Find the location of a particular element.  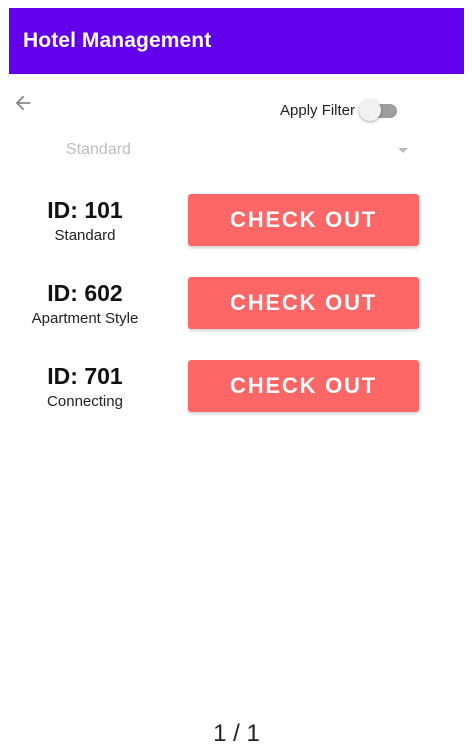

room-type-spinner: Standard is located at coordinates (235, 150).